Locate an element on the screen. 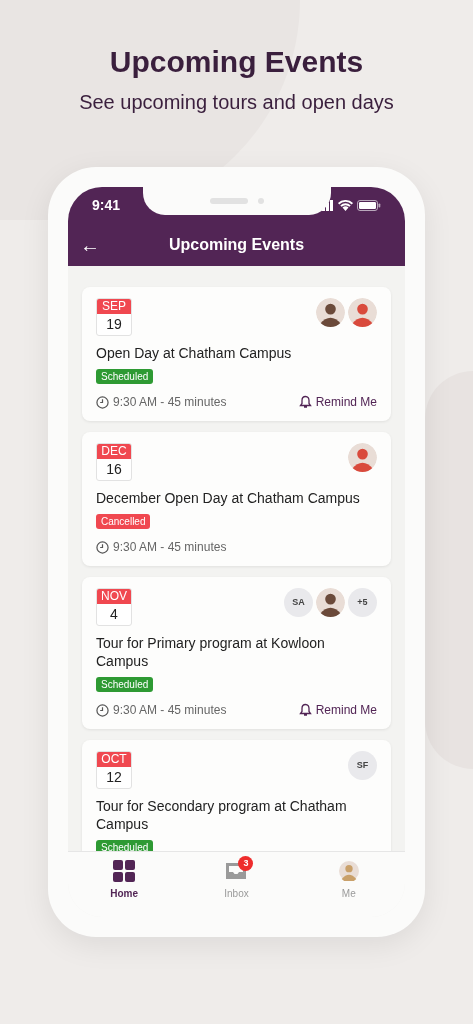 This screenshot has height=1024, width=473. event-card: OCT 12 SF Tour for Secondary program at Chatham Campus Scheduled is located at coordinates (236, 795).